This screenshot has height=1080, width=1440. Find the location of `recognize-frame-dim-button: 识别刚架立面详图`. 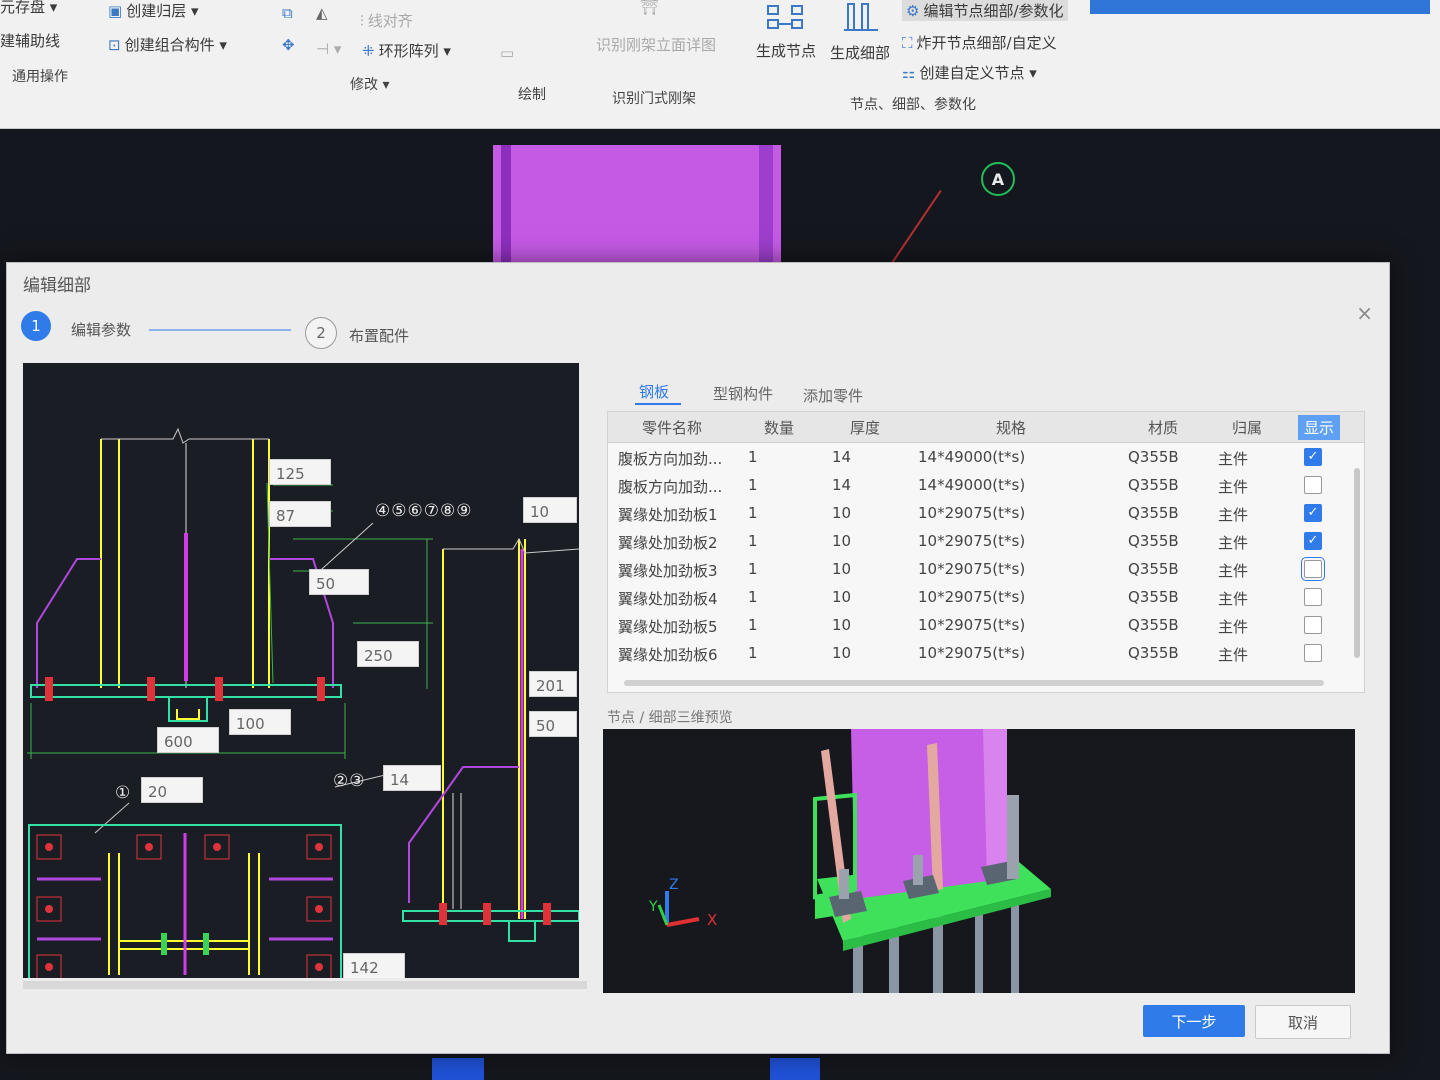

recognize-frame-dim-button: 识别刚架立面详图 is located at coordinates (656, 44).